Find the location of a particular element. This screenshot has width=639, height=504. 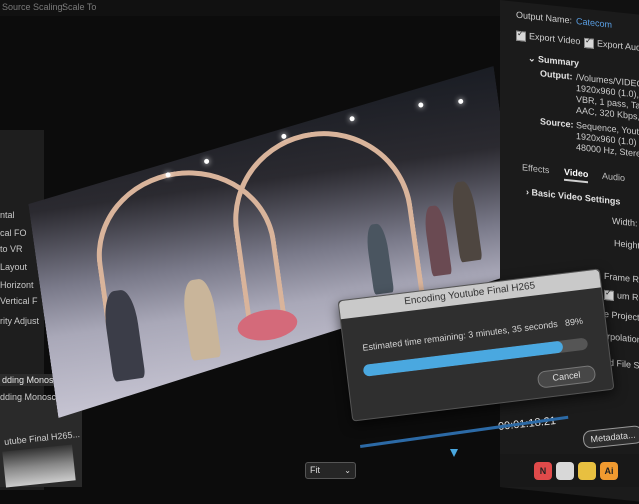

cancel-button: Cancel is located at coordinates (566, 376).